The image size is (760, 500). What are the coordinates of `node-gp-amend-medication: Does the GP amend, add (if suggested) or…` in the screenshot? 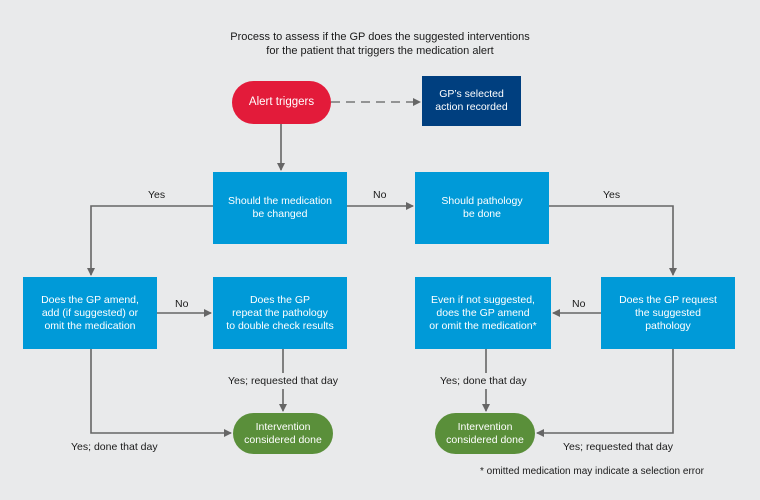 It's located at (90, 313).